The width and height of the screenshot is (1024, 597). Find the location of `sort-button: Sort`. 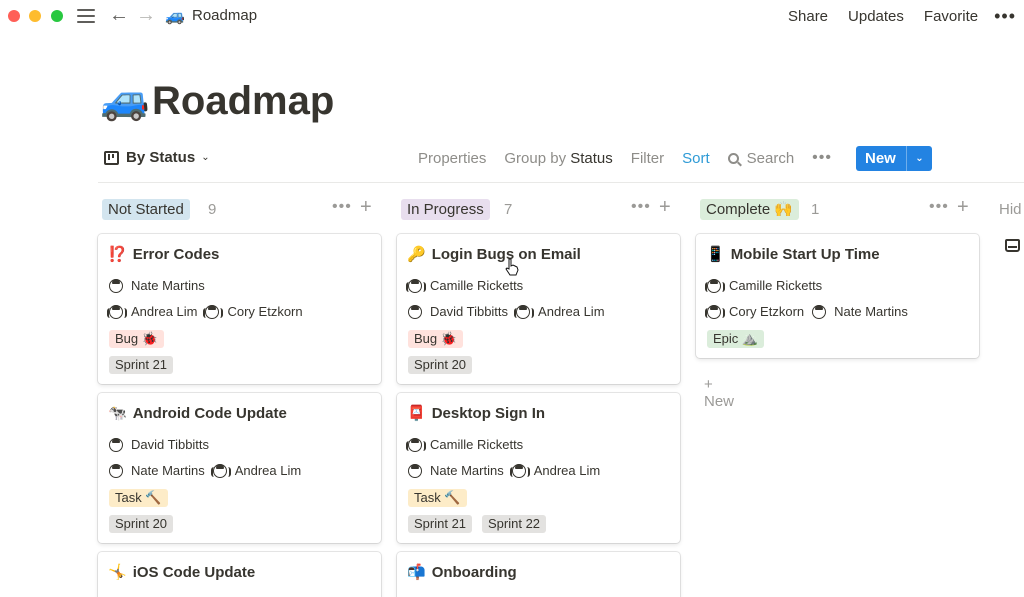

sort-button: Sort is located at coordinates (696, 158).